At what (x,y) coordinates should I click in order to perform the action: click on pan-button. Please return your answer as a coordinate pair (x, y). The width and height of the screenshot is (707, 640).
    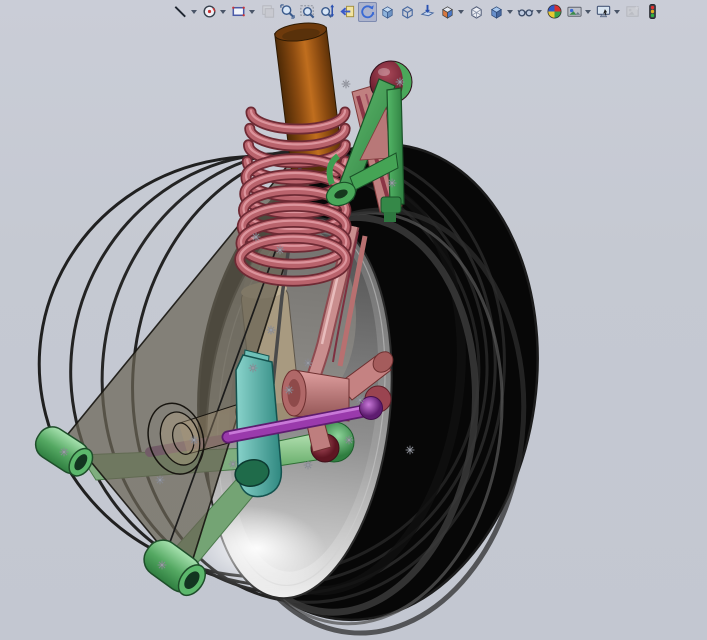
    Looking at the image, I should click on (387, 12).